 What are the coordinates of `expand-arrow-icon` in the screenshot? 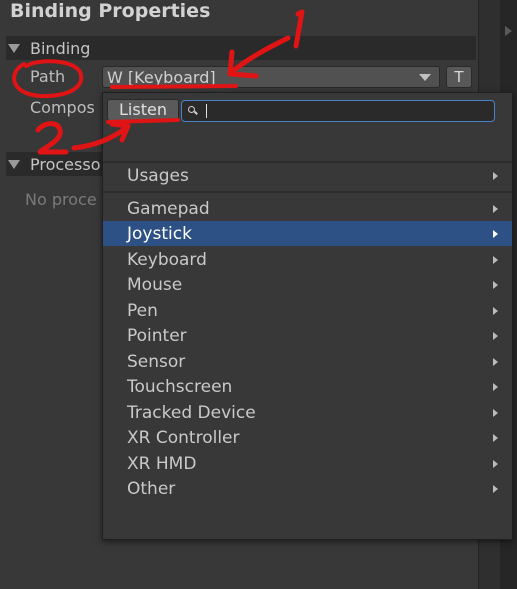 It's located at (508, 31).